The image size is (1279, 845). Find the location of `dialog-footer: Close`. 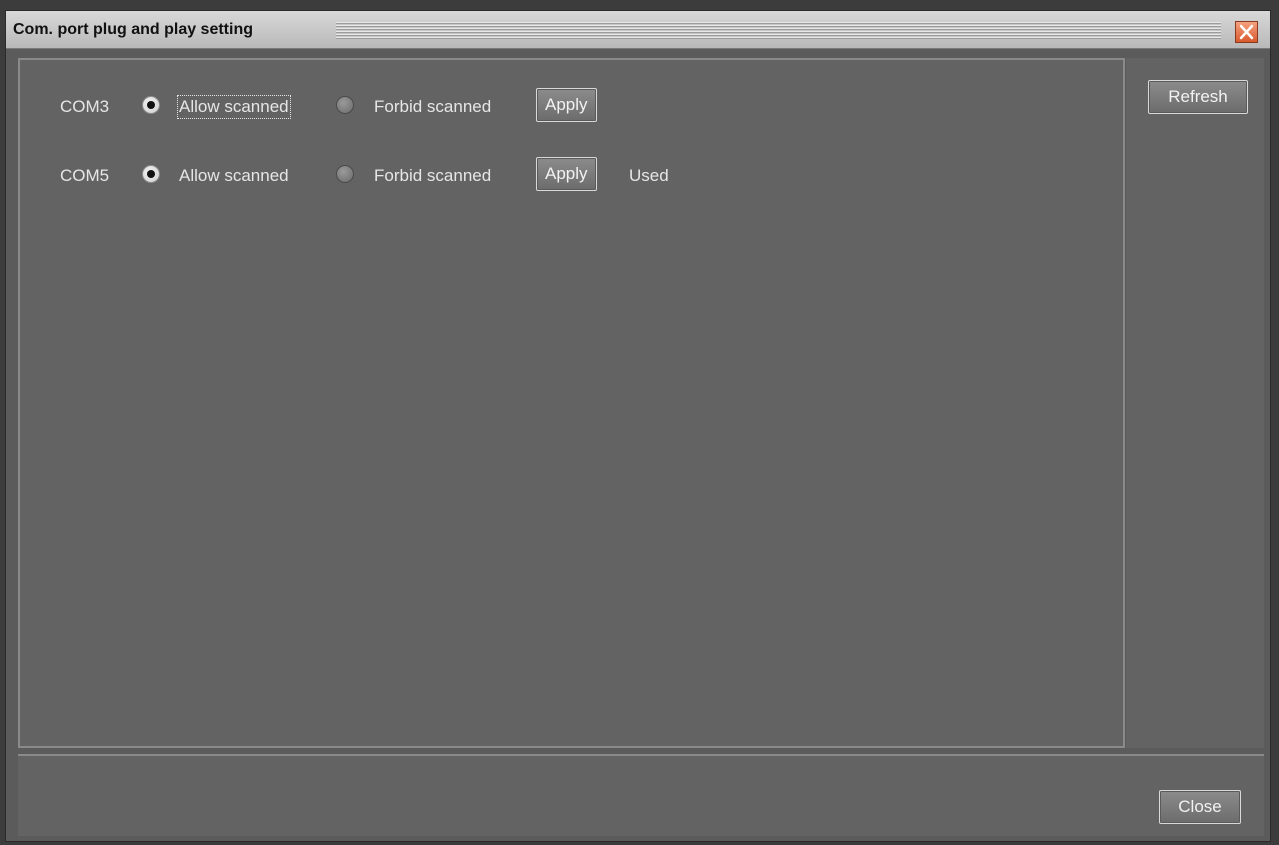

dialog-footer: Close is located at coordinates (641, 795).